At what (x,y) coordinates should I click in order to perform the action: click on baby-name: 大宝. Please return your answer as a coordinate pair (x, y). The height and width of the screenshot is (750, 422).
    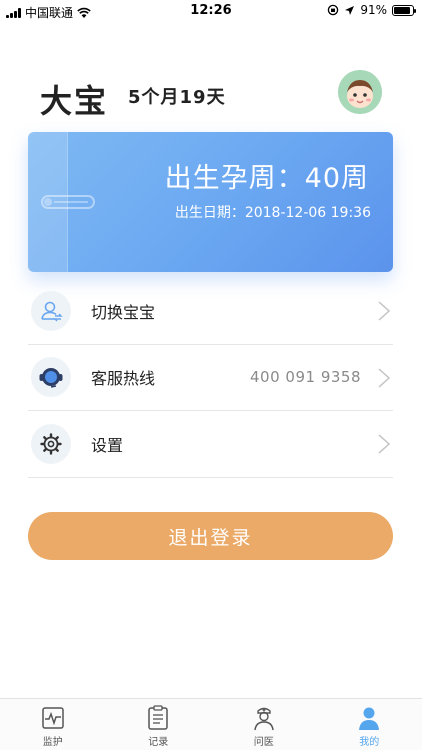
    Looking at the image, I should click on (74, 101).